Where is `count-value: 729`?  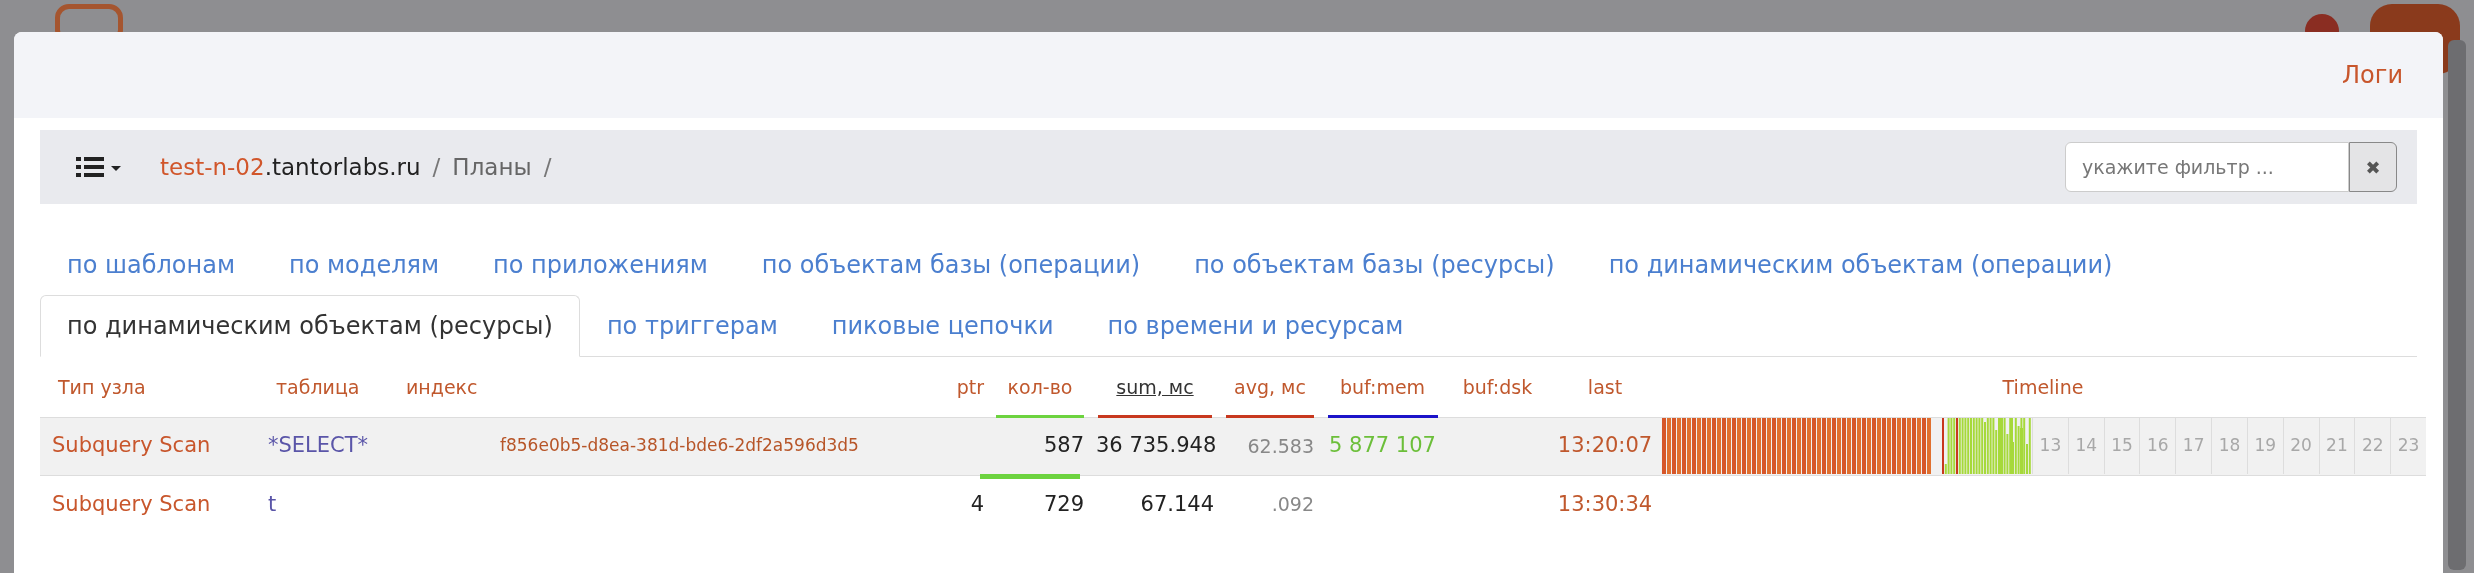 count-value: 729 is located at coordinates (1063, 503).